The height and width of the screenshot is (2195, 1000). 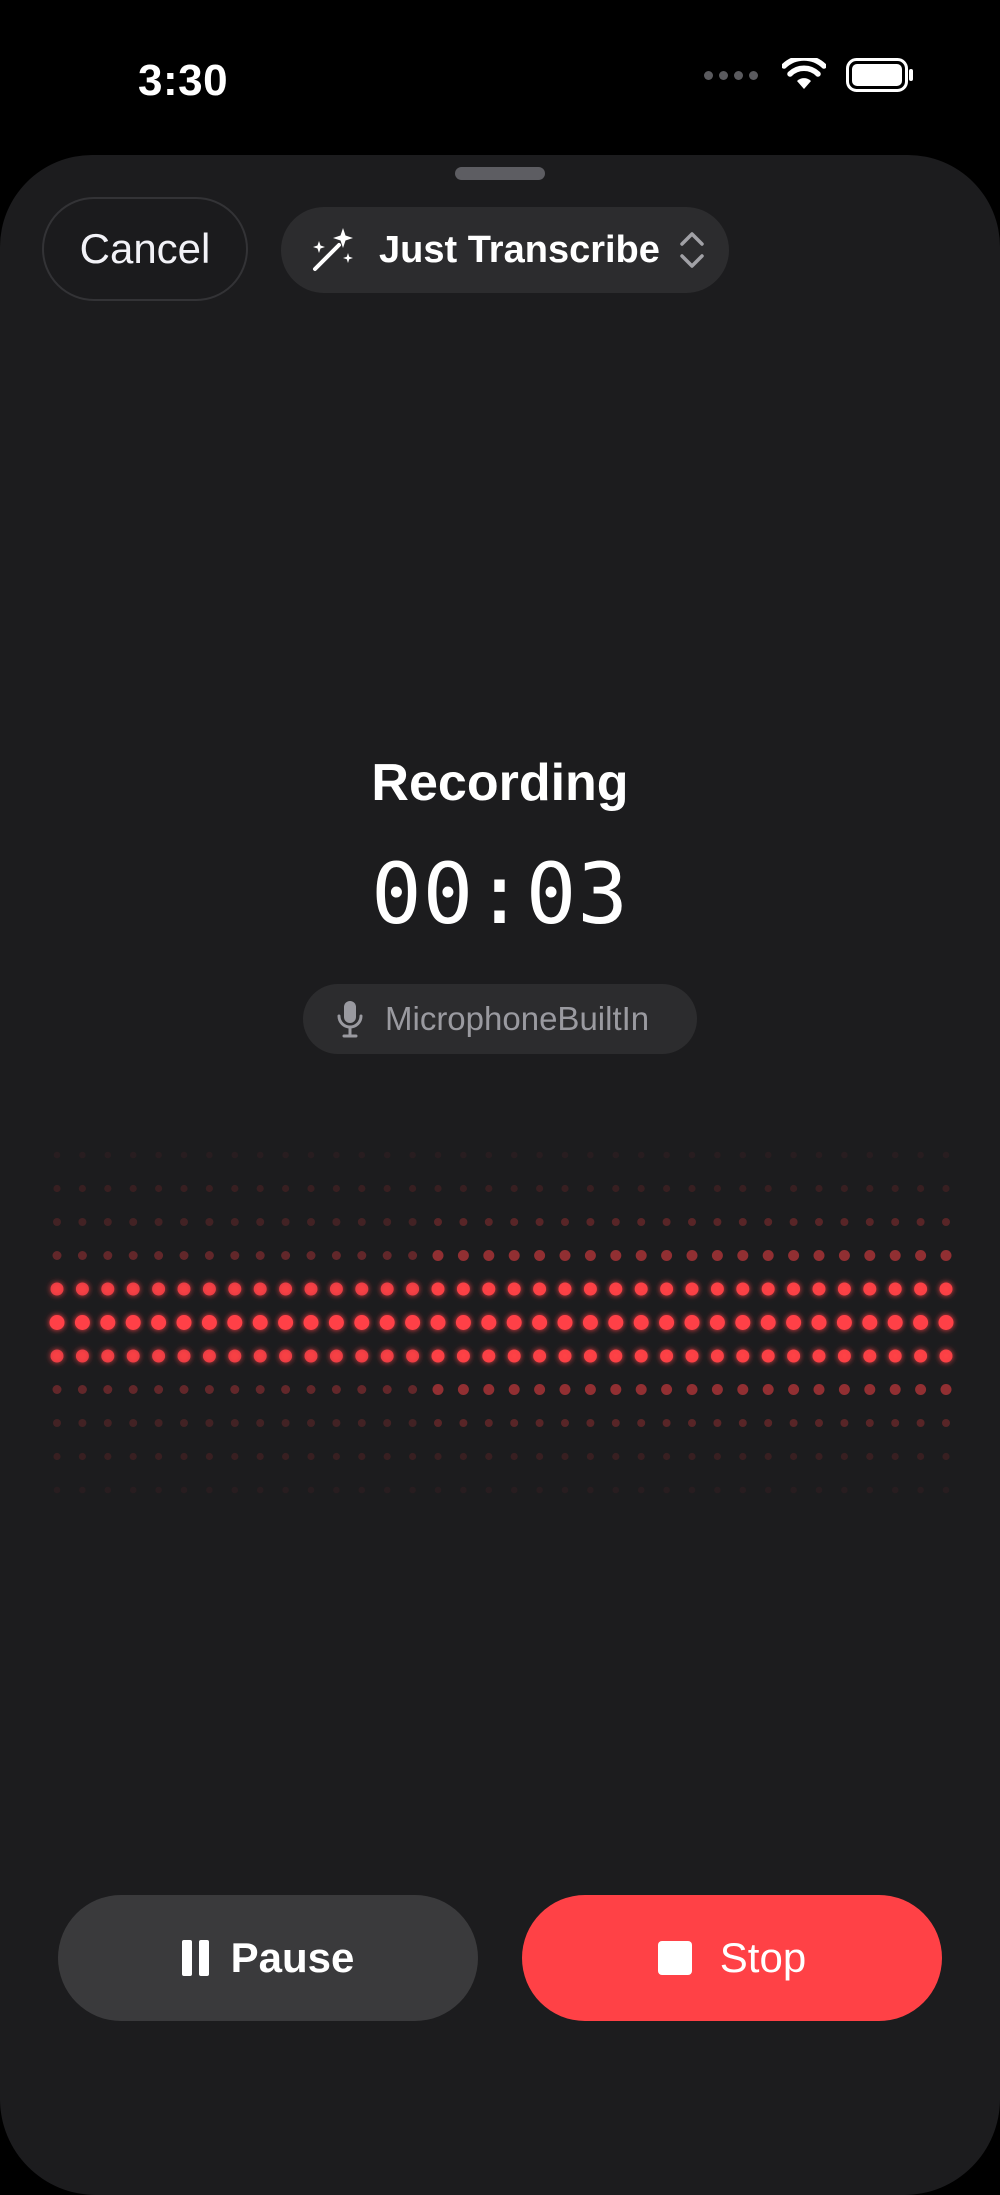 What do you see at coordinates (519, 249) in the screenshot?
I see `transcription-mode-label: Just Transcribe` at bounding box center [519, 249].